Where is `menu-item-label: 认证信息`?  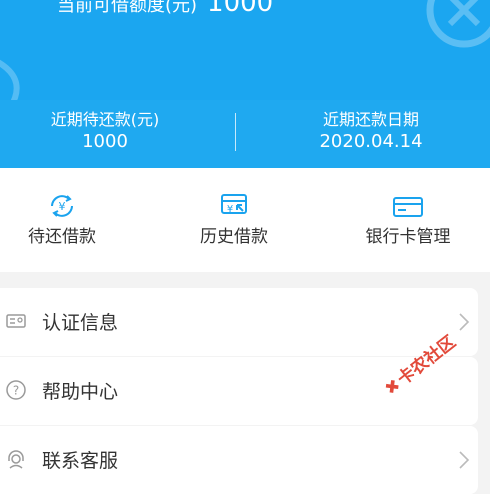
menu-item-label: 认证信息 is located at coordinates (80, 323).